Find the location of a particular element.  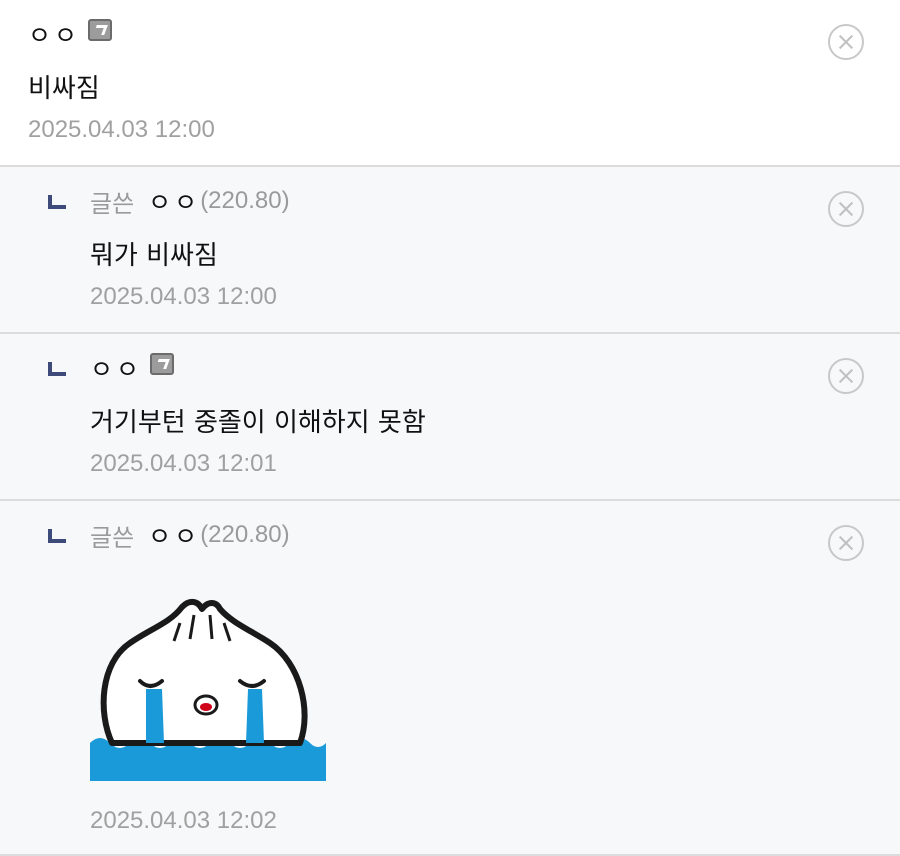

comment-text: 비싸짐 is located at coordinates (64, 89).